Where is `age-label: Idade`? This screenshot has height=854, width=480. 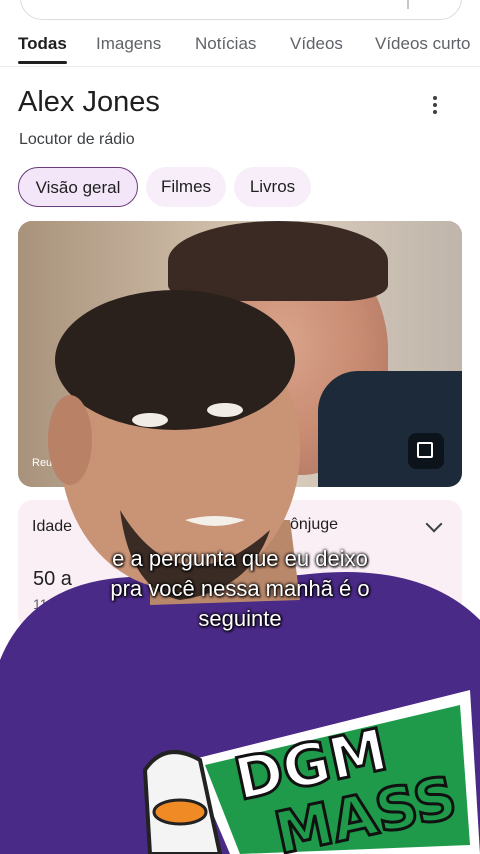 age-label: Idade is located at coordinates (52, 526).